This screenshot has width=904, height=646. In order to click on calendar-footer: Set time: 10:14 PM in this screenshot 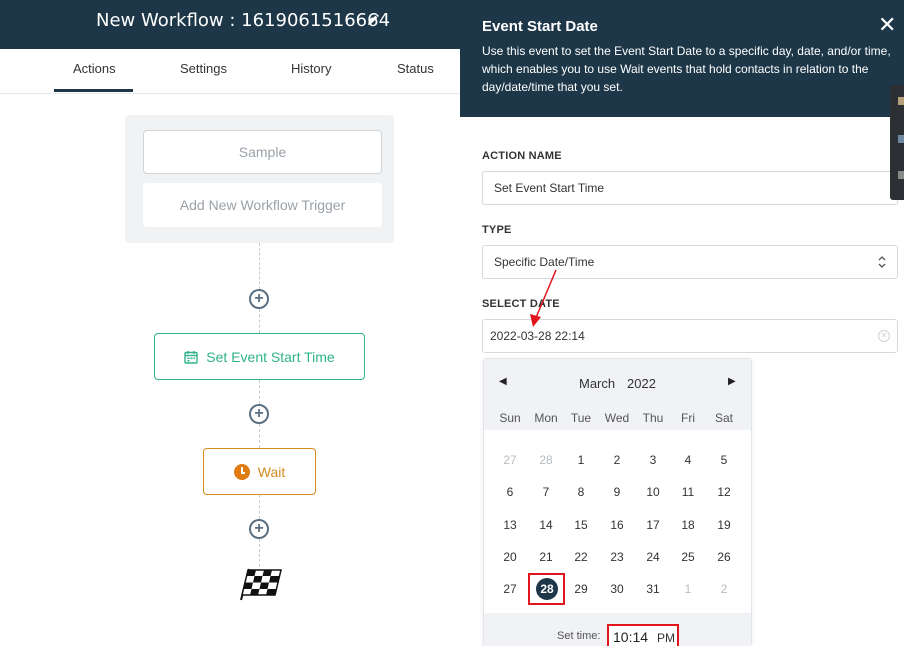, I will do `click(617, 629)`.